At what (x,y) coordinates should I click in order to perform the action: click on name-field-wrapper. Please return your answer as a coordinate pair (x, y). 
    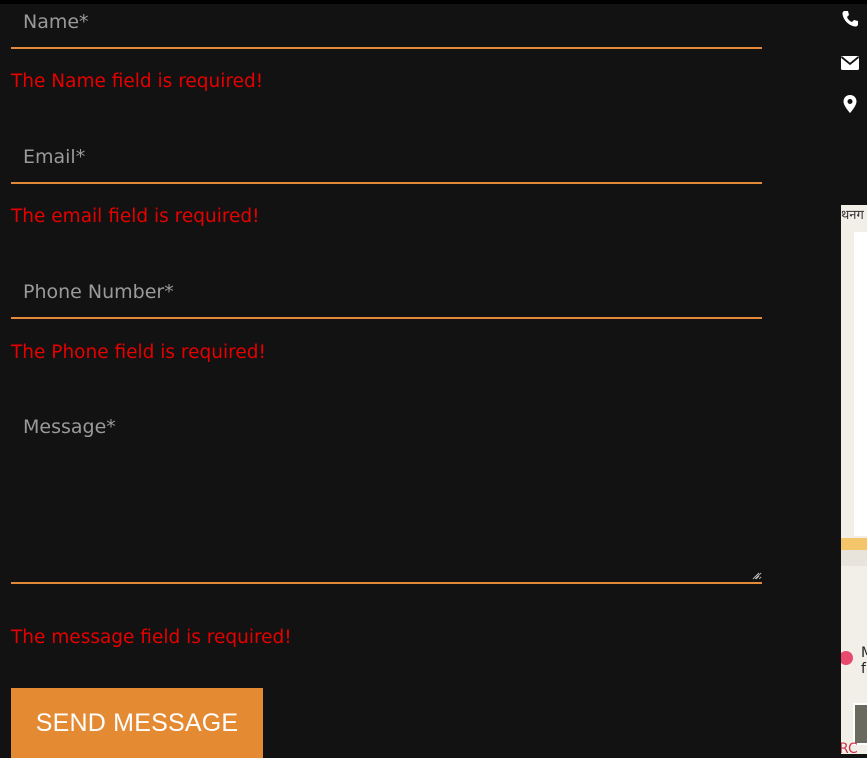
    Looking at the image, I should click on (386, 24).